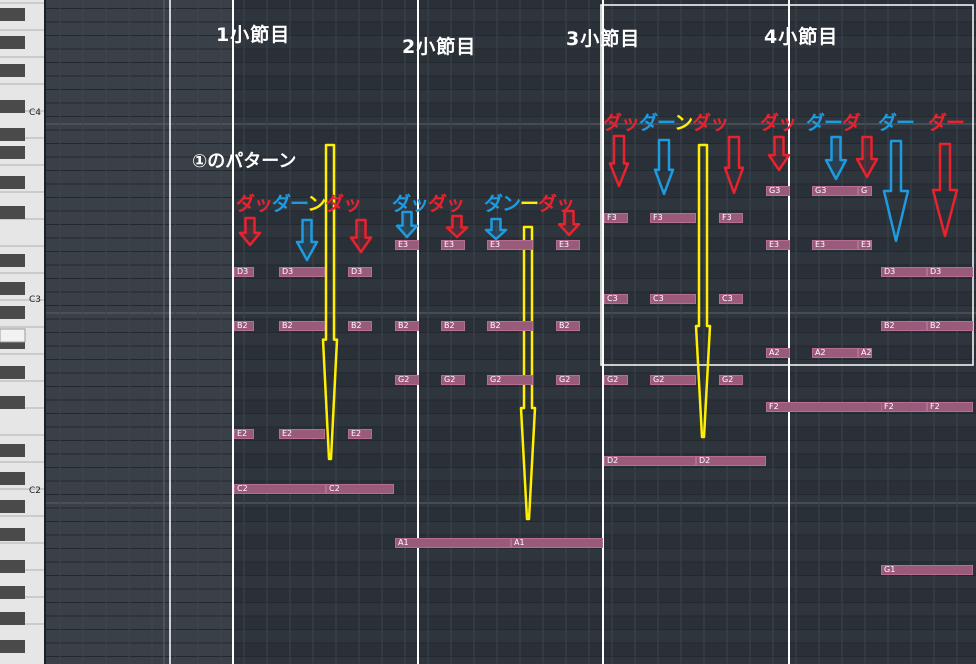  I want to click on rhythm-lyric: ダッダーンダッ, so click(299, 202).